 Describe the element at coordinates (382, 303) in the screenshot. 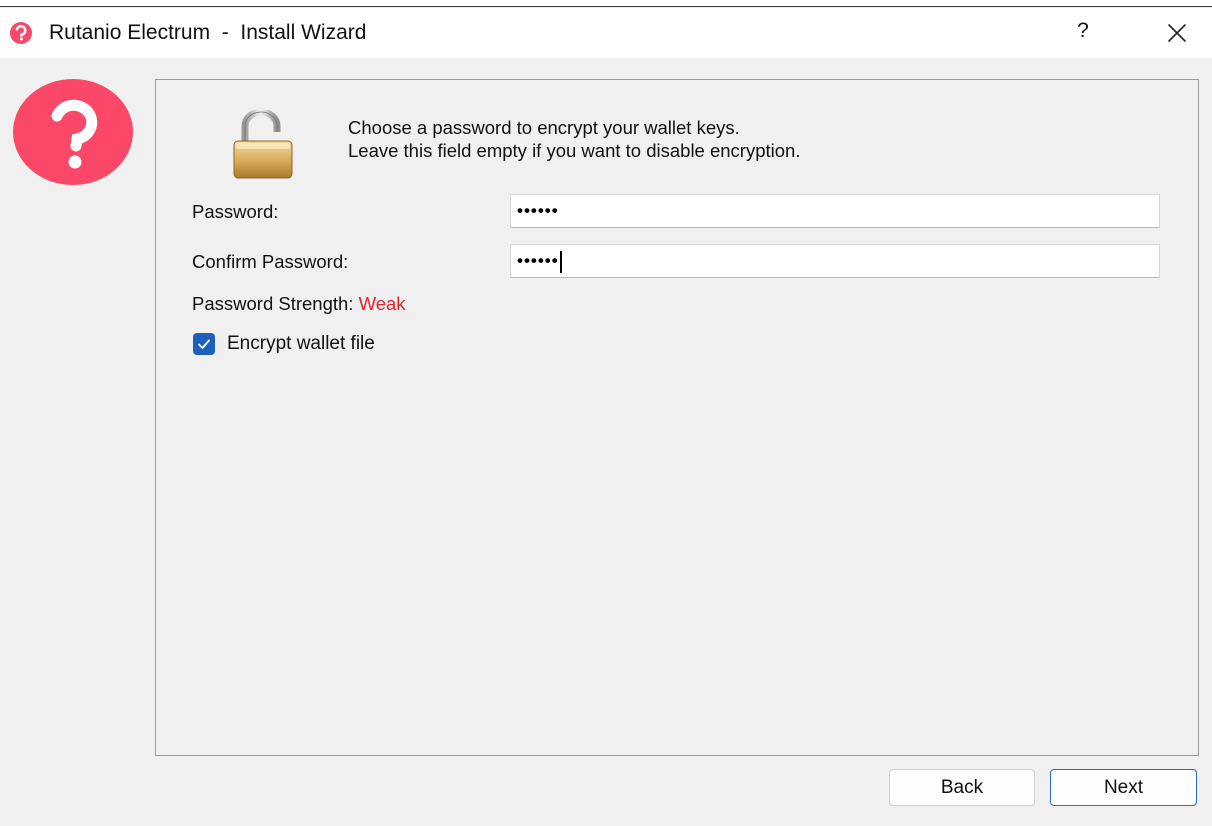

I see `password-strength-value: Weak` at that location.